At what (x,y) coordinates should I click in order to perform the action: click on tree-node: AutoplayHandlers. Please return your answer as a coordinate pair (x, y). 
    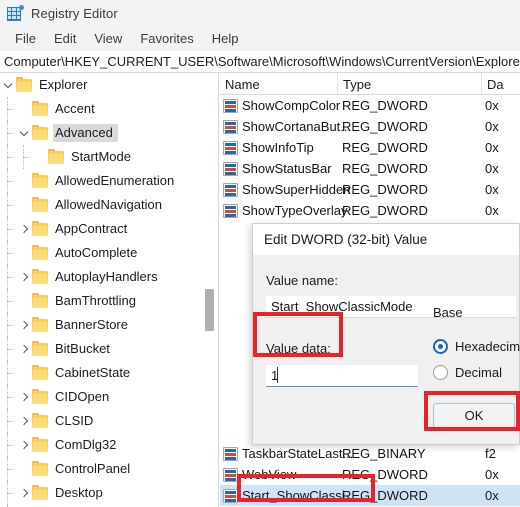
    Looking at the image, I should click on (109, 277).